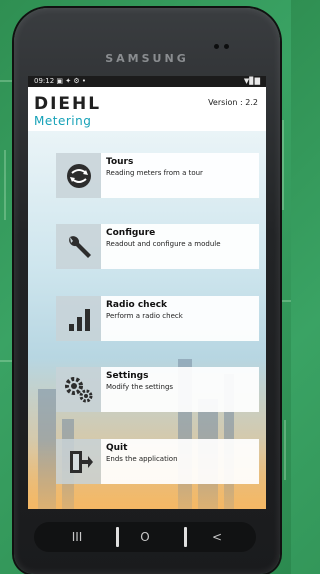 The height and width of the screenshot is (574, 320). What do you see at coordinates (127, 376) in the screenshot?
I see `menu-item-title: Settings` at bounding box center [127, 376].